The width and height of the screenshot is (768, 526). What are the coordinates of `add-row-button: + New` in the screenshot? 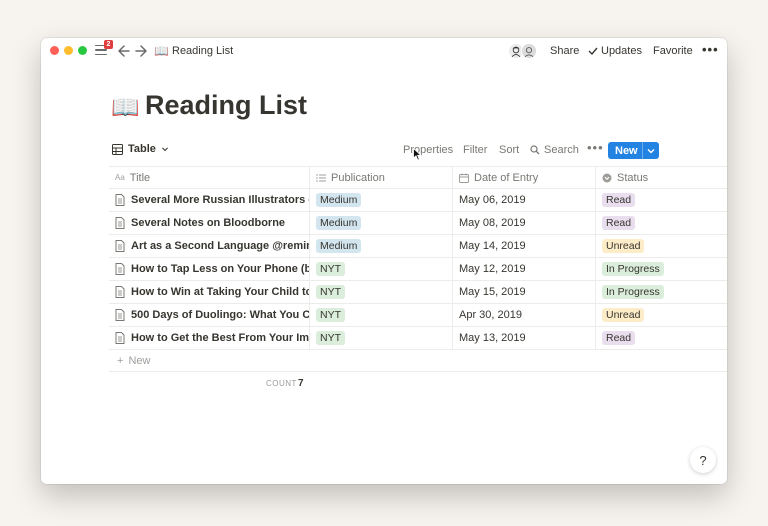 It's located at (418, 361).